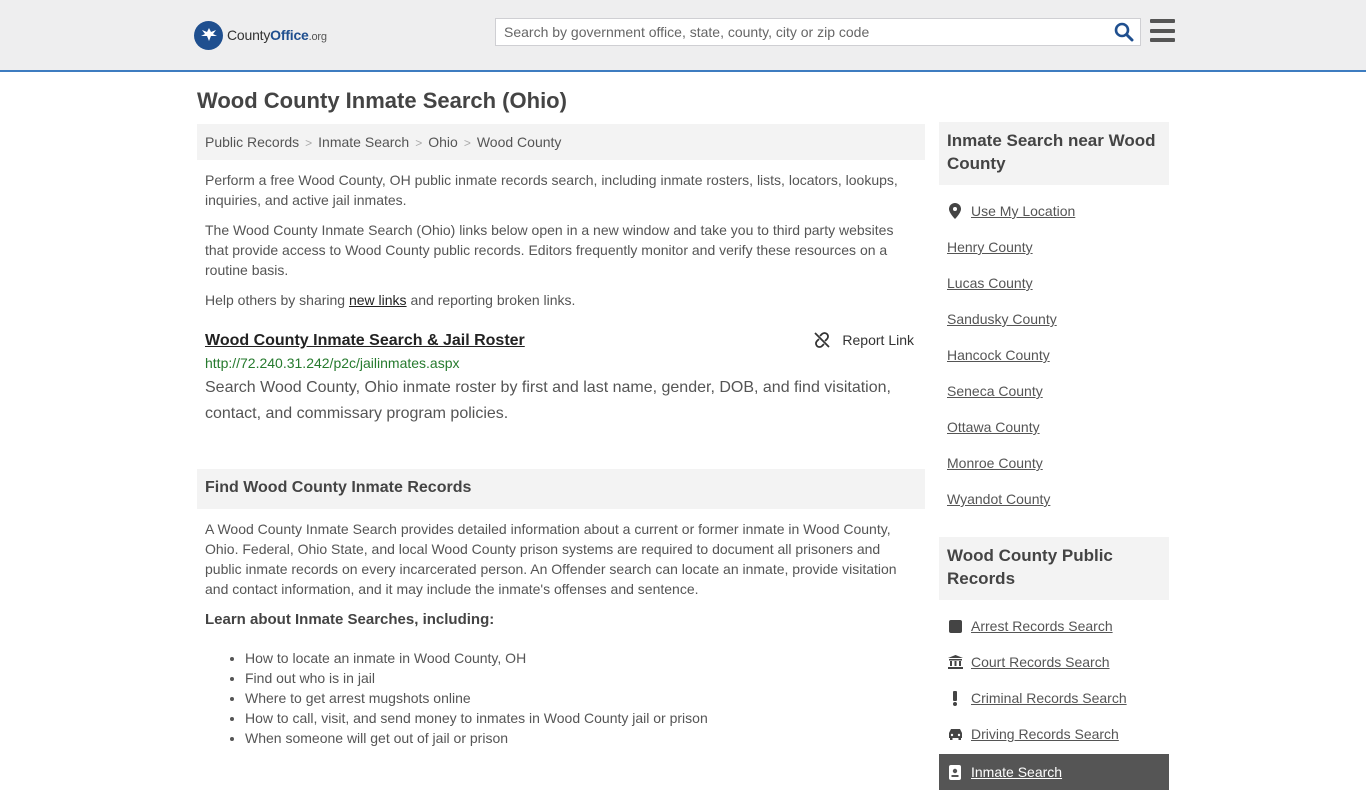  I want to click on intro-text-after: and reporting broken links., so click(491, 300).